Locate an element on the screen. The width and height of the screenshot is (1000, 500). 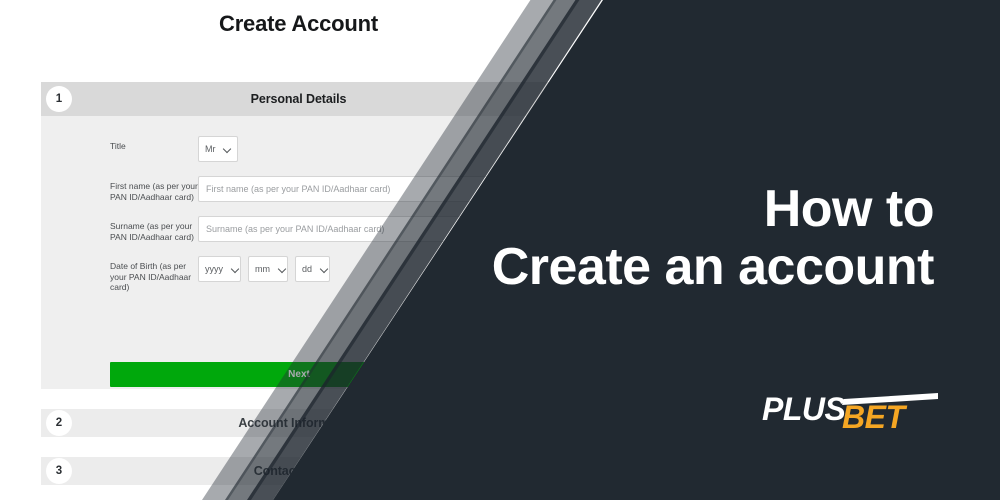
step-2-badge: 2 is located at coordinates (59, 423).